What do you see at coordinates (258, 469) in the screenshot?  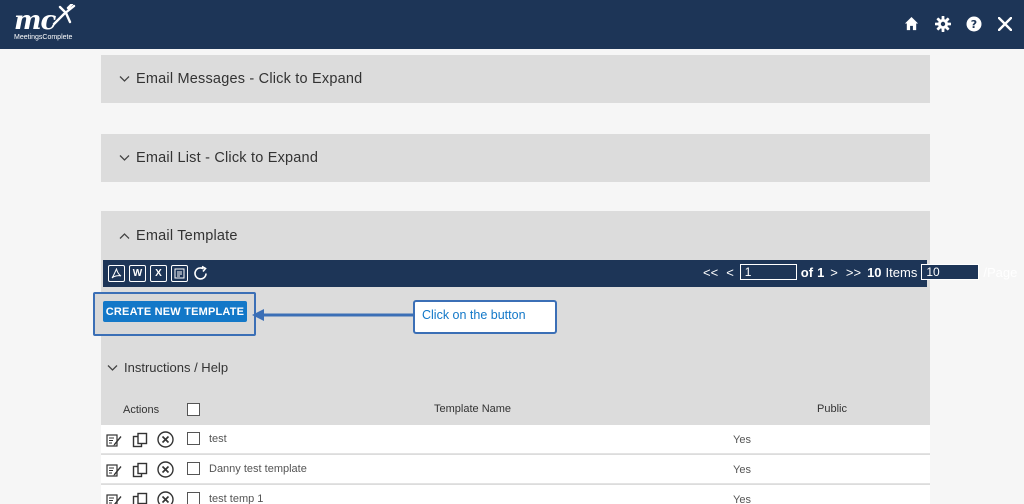 I see `template-name: Danny test template` at bounding box center [258, 469].